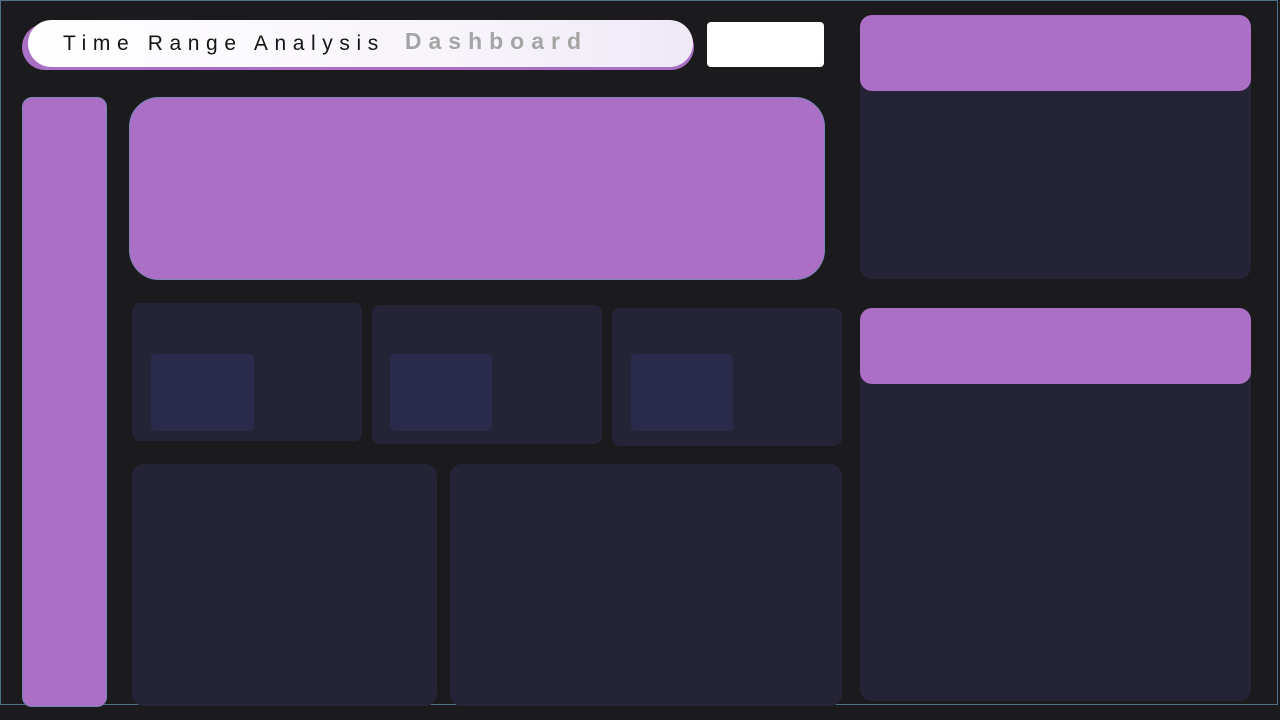 This screenshot has height=720, width=1280. What do you see at coordinates (477, 188) in the screenshot?
I see `hero-panel` at bounding box center [477, 188].